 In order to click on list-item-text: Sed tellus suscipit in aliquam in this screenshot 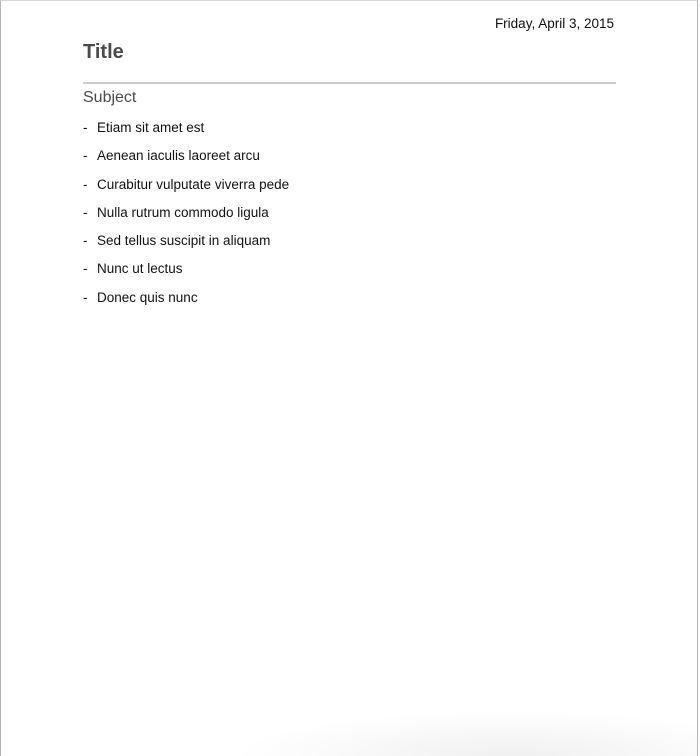, I will do `click(184, 241)`.